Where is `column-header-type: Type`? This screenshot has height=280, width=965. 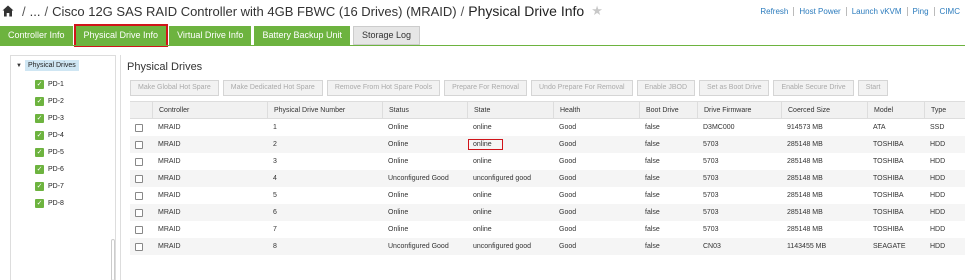
column-header-type: Type is located at coordinates (944, 110).